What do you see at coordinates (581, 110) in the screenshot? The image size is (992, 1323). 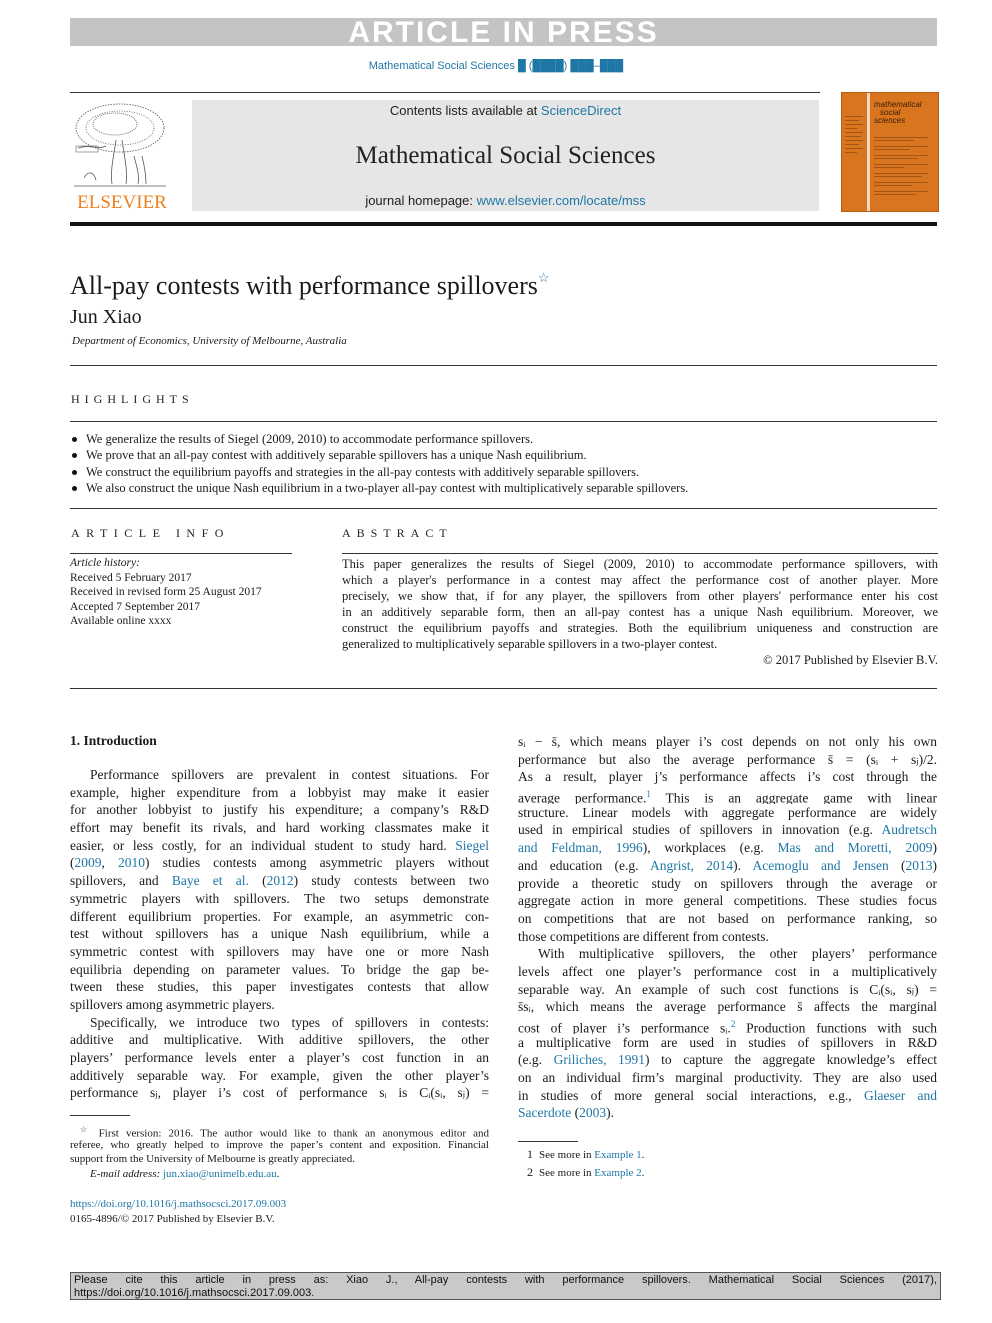 I see `sciencedirect-link: ScienceDirect` at bounding box center [581, 110].